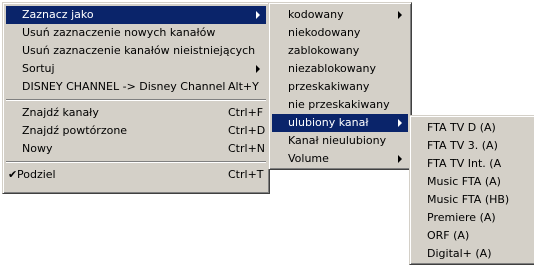 The image size is (534, 265). Describe the element at coordinates (75, 130) in the screenshot. I see `menu-item-label: Znajdź powtórzone` at that location.